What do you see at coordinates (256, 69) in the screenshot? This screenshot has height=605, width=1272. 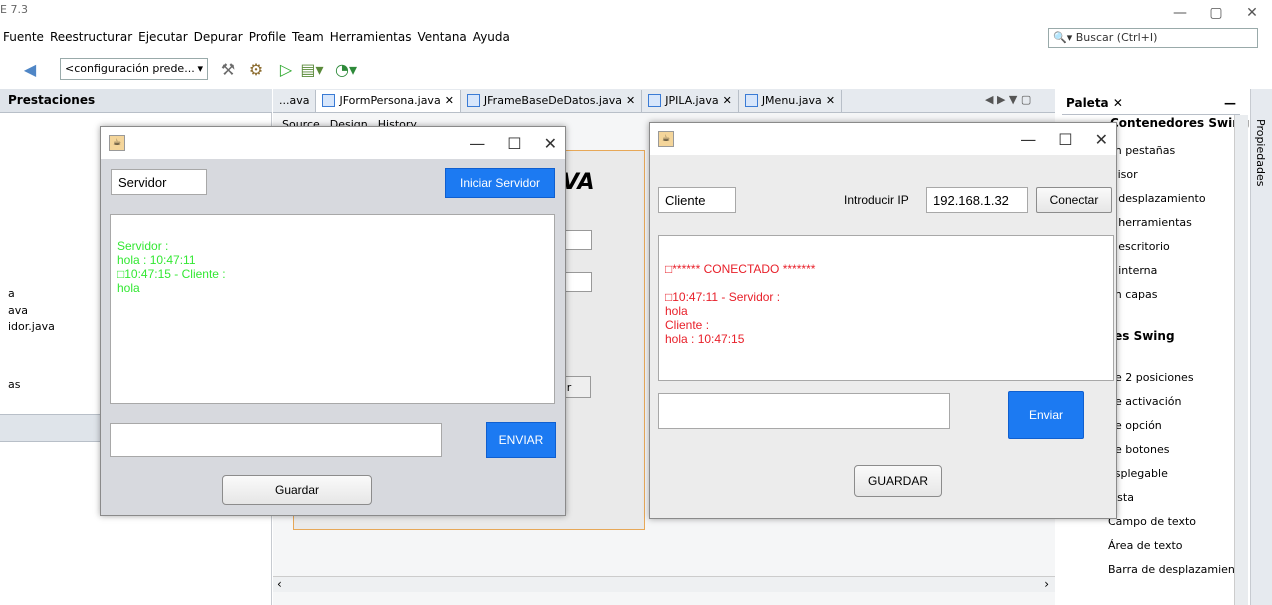 I see `clean-build-icon: ⚙` at bounding box center [256, 69].